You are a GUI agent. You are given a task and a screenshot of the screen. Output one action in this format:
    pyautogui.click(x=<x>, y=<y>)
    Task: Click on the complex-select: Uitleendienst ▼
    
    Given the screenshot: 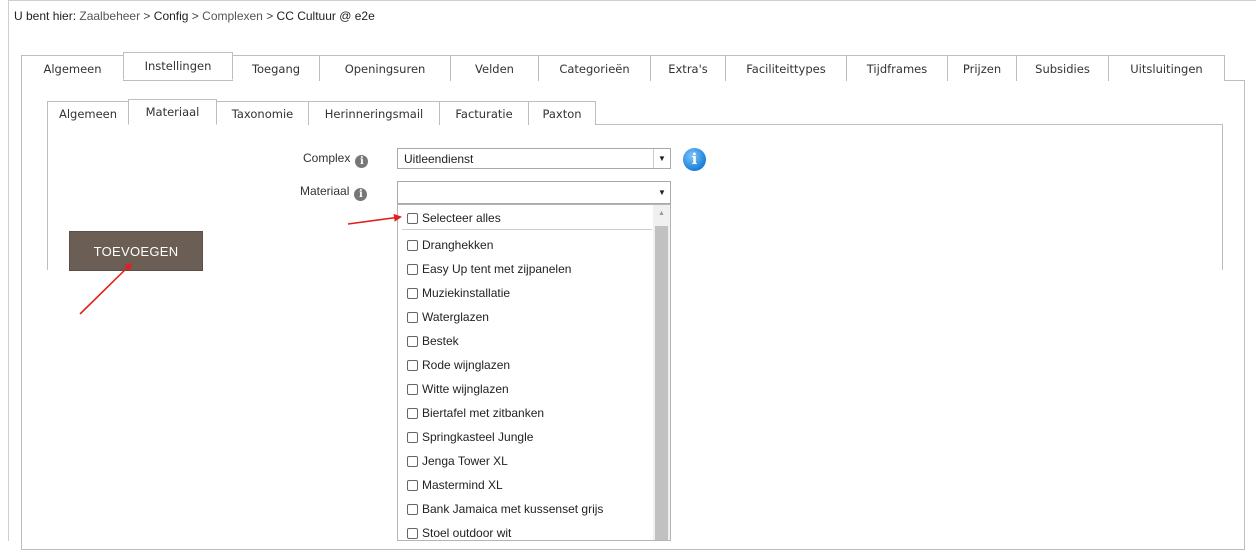 What is the action you would take?
    pyautogui.click(x=534, y=158)
    